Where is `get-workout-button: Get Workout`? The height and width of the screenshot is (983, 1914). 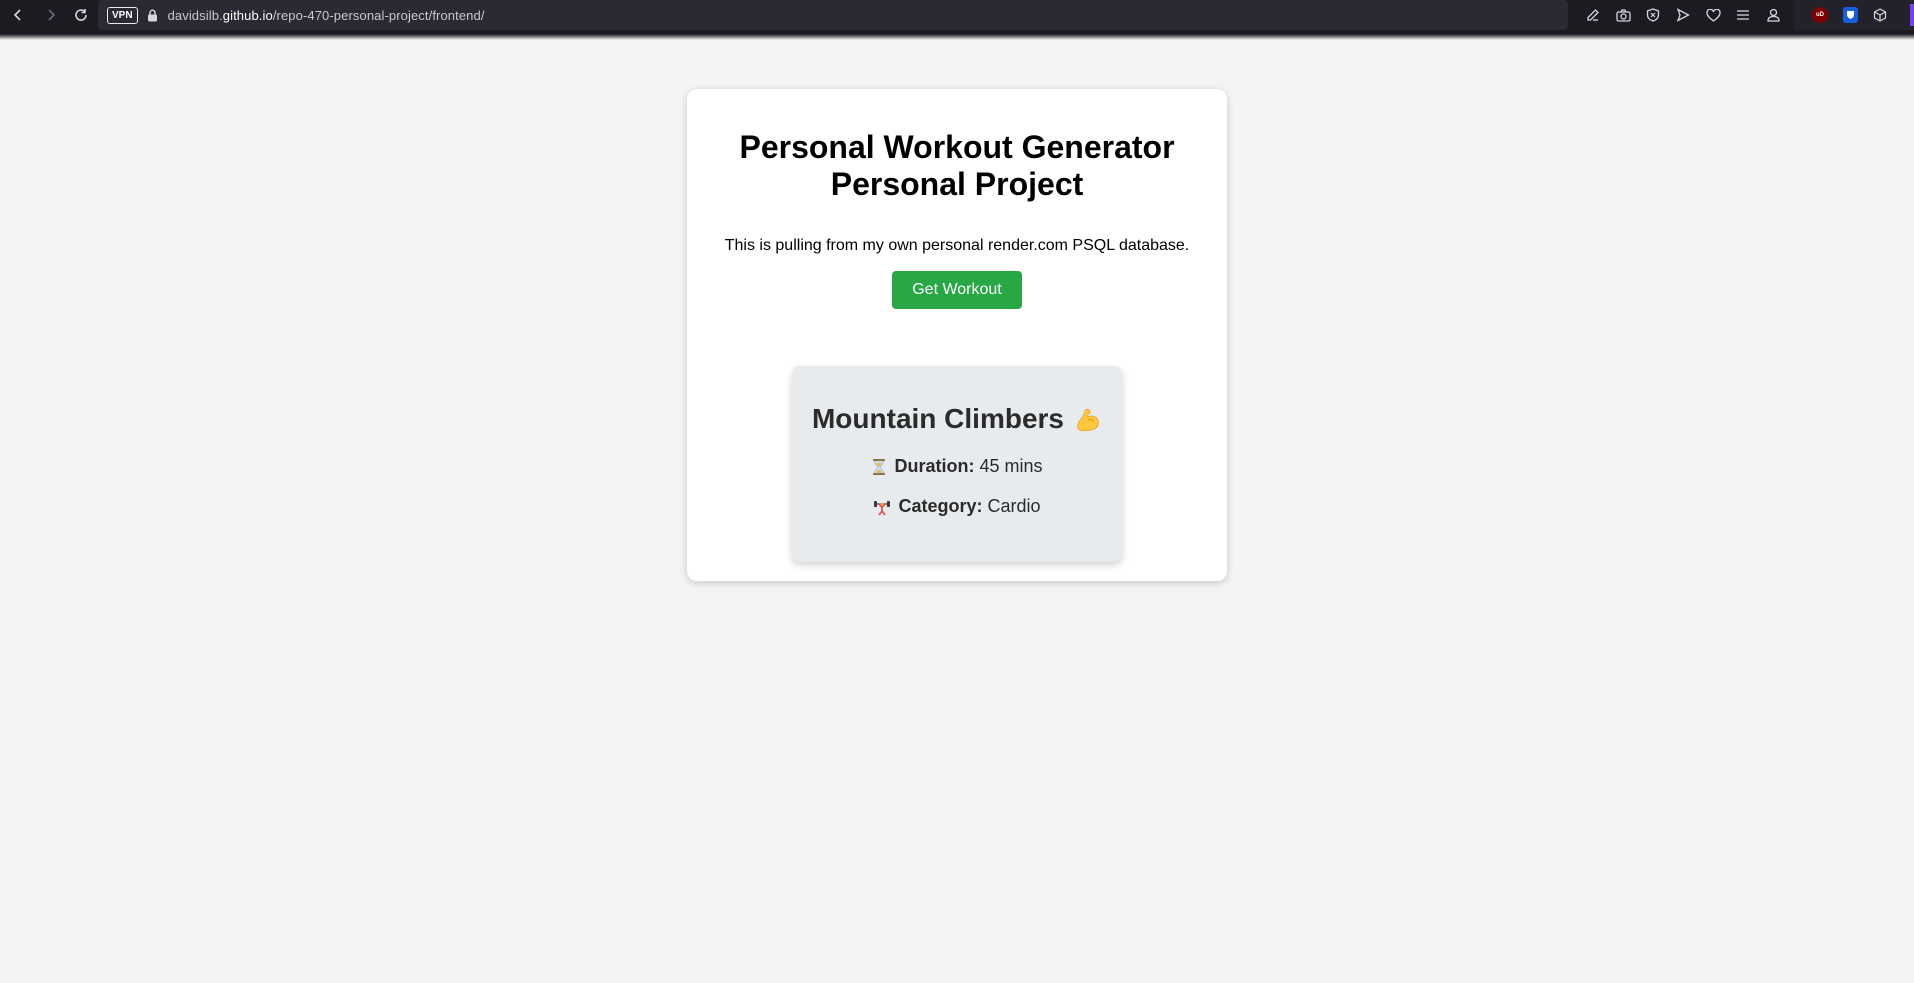
get-workout-button: Get Workout is located at coordinates (957, 290).